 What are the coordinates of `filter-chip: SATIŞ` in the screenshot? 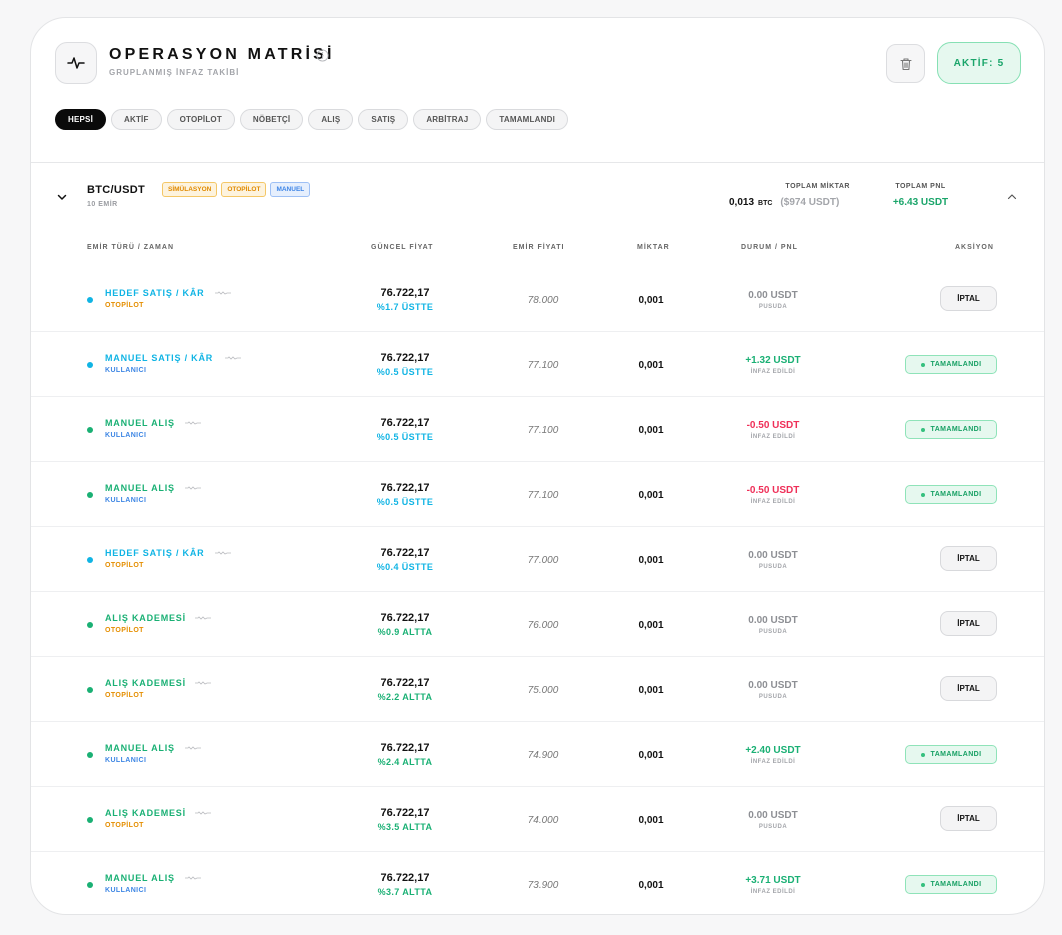 It's located at (383, 119).